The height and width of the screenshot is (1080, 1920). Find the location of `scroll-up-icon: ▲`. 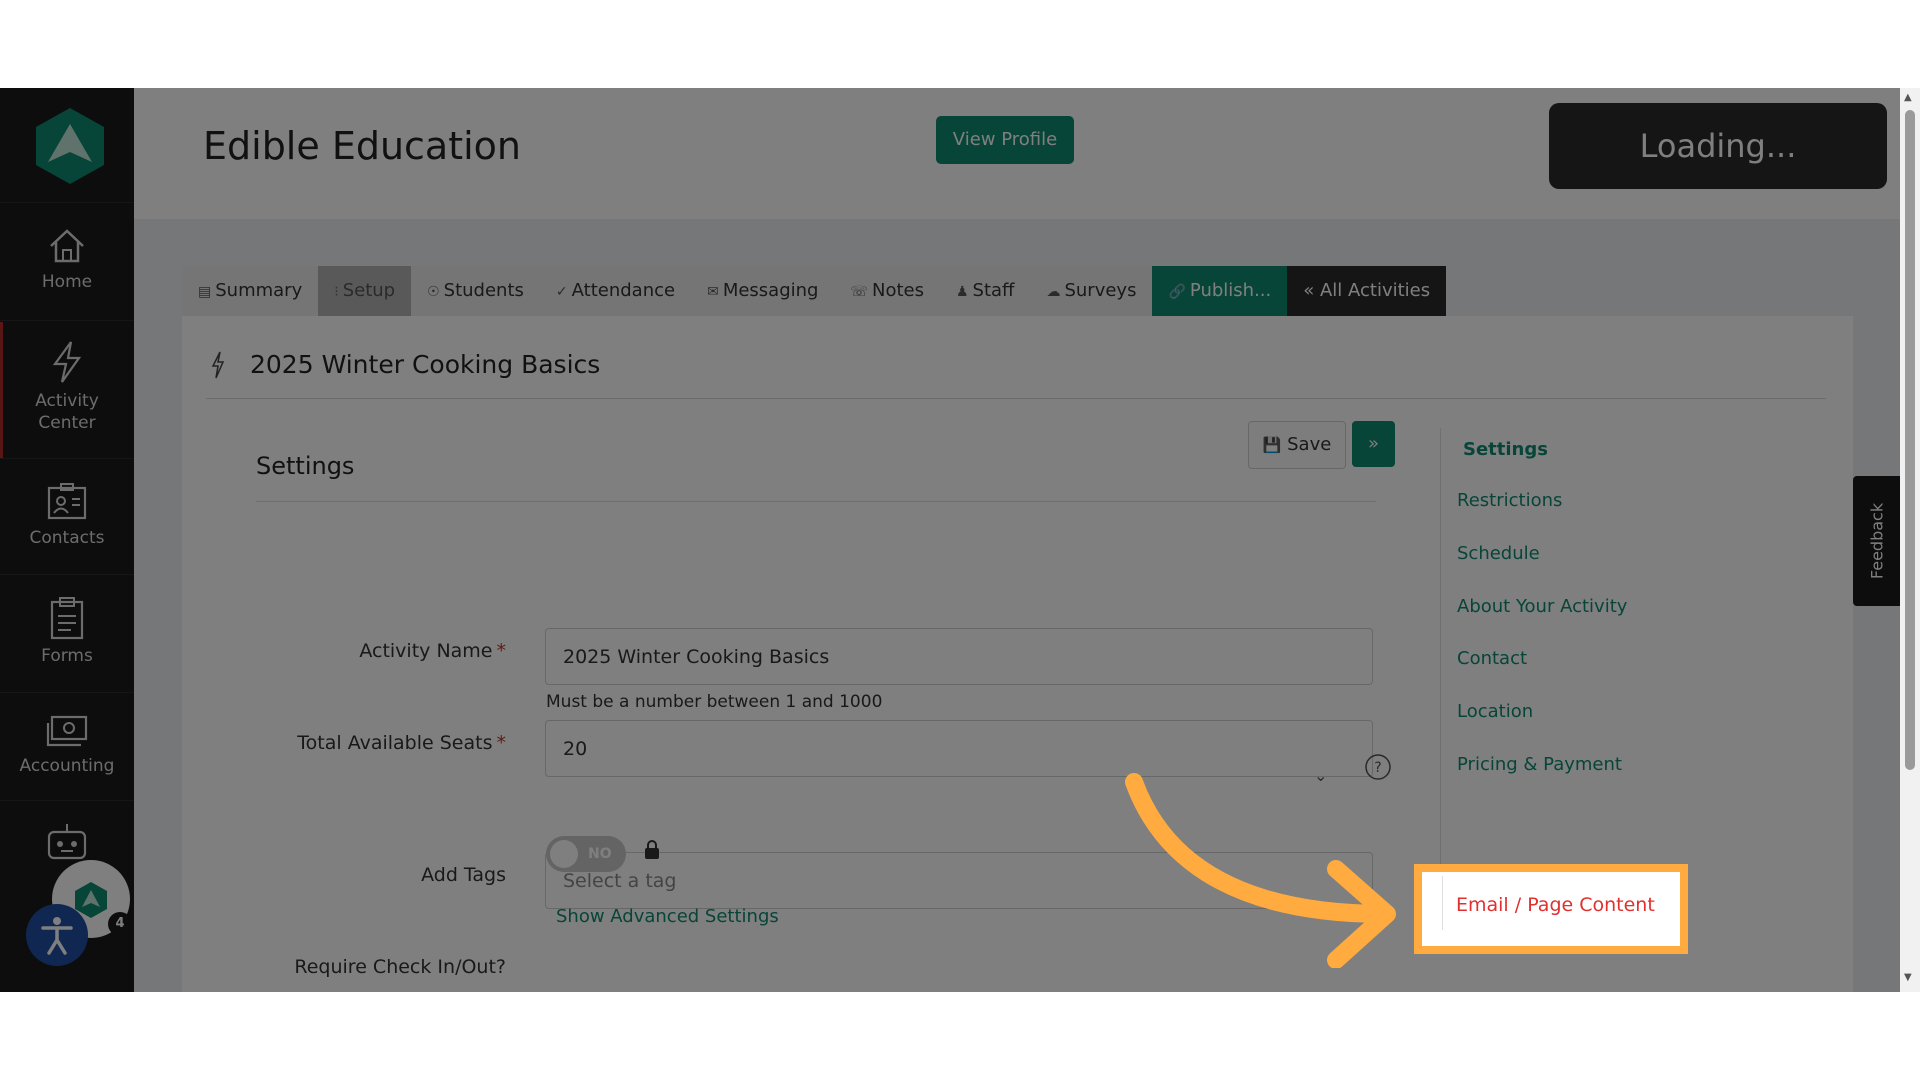

scroll-up-icon: ▲ is located at coordinates (1908, 97).